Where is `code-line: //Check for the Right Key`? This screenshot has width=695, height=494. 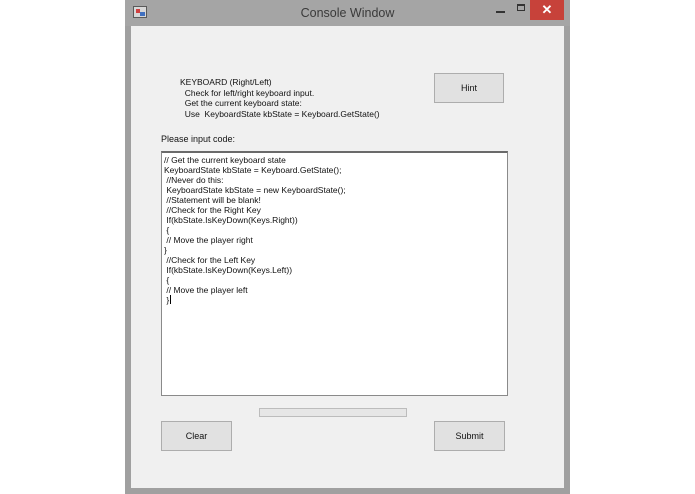 code-line: //Check for the Right Key is located at coordinates (212, 210).